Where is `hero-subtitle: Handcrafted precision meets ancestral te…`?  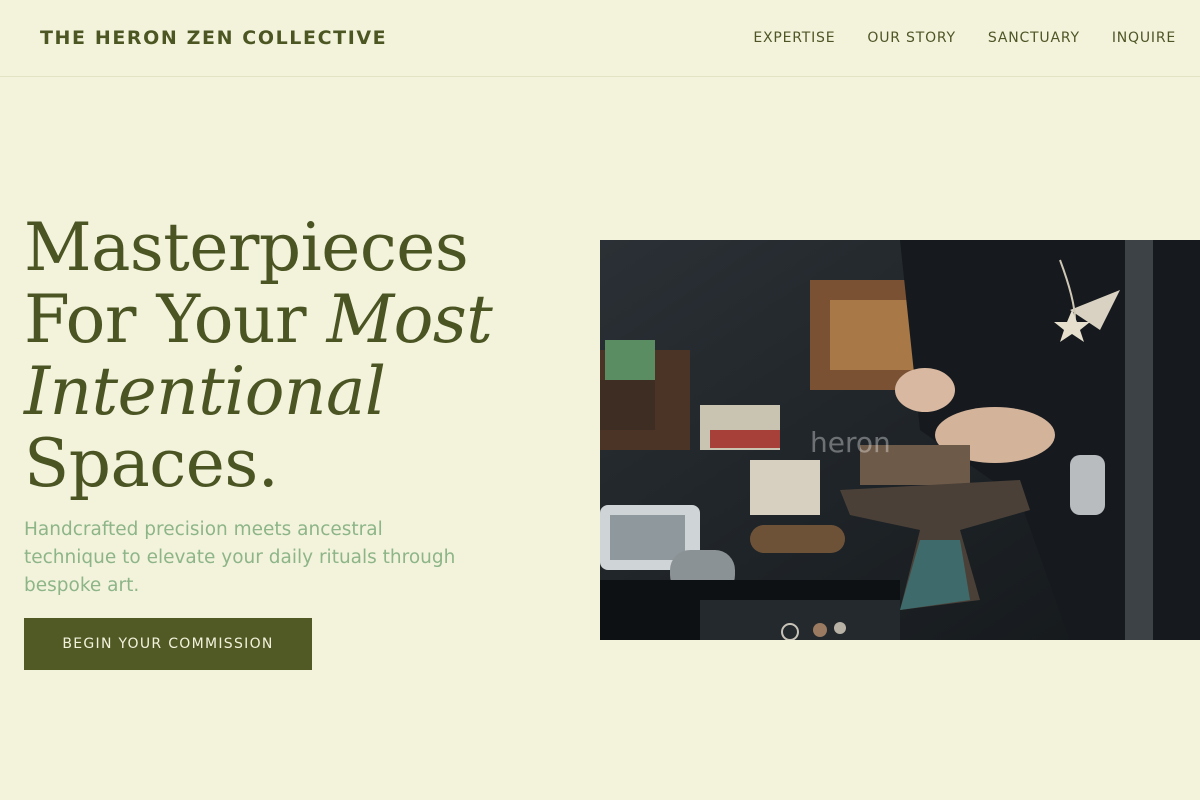 hero-subtitle: Handcrafted precision meets ancestral te… is located at coordinates (240, 557).